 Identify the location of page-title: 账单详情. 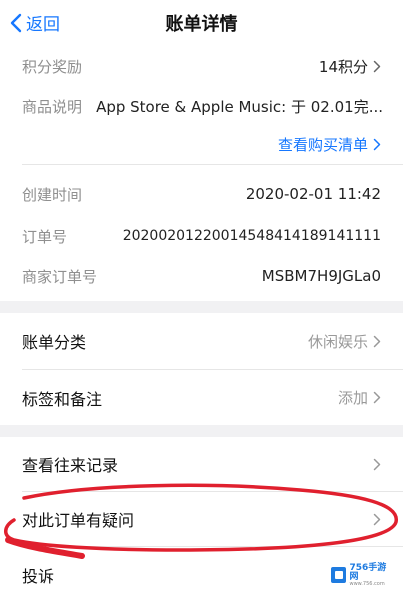
(201, 24).